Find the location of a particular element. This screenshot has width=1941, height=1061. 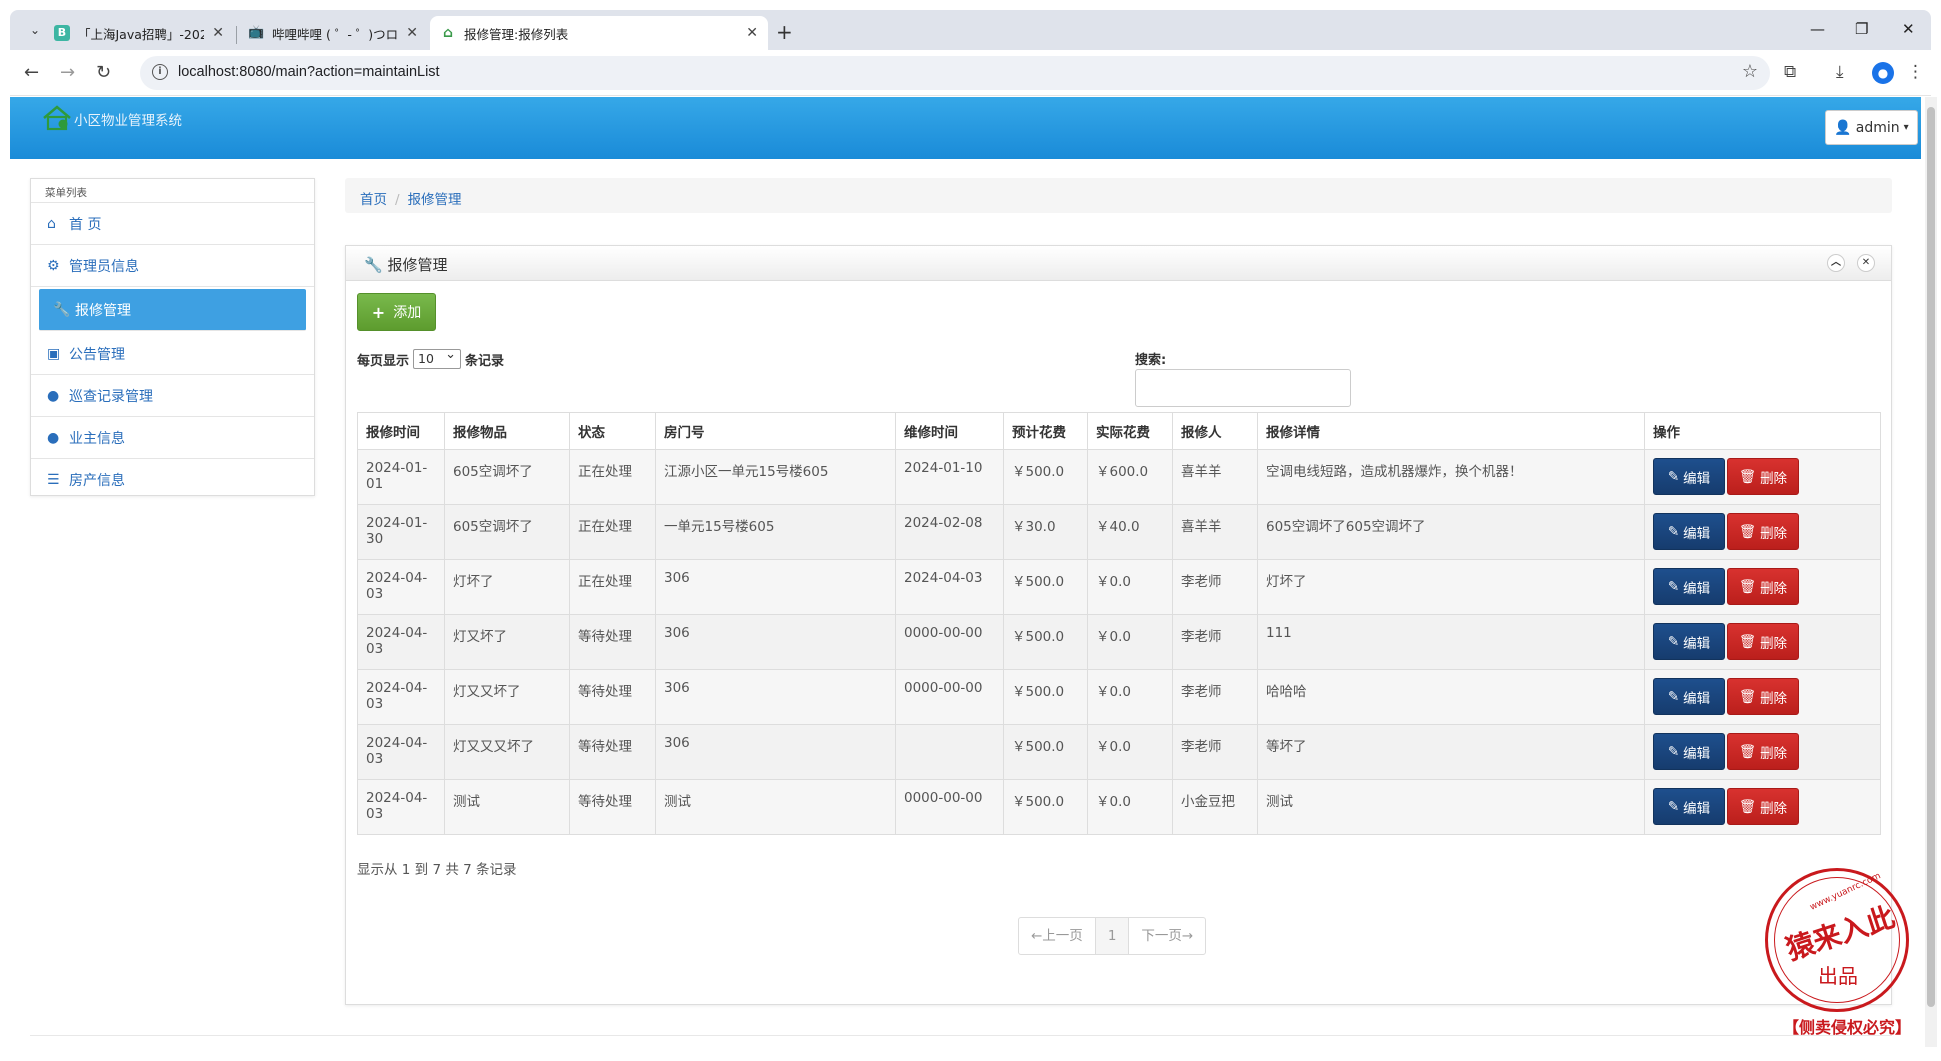

sidebar-item-admin-info: ⚙ 管理员信息 is located at coordinates (172, 266).